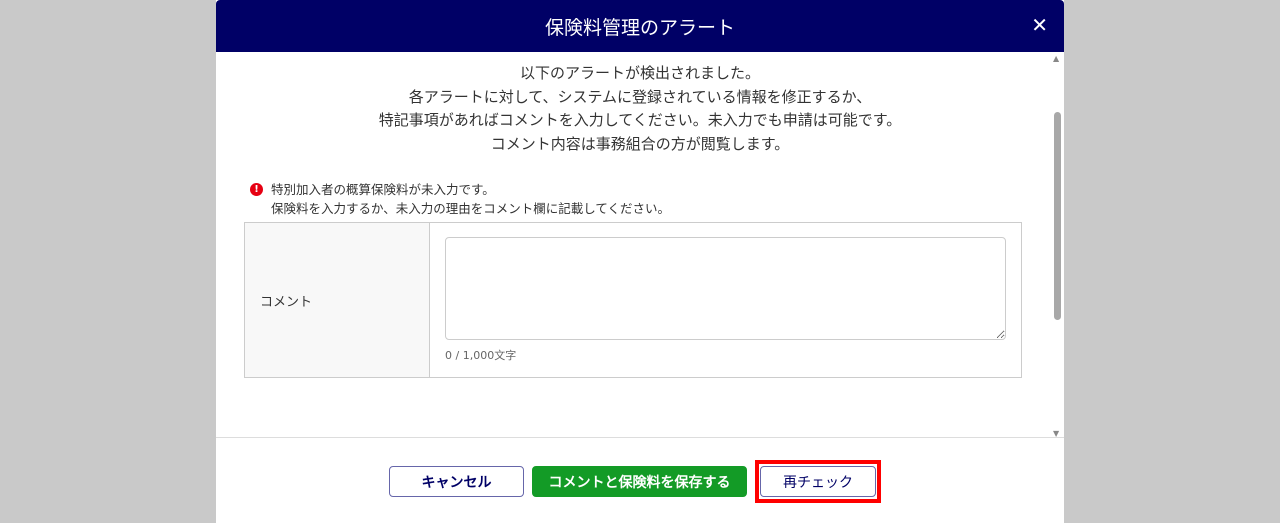  I want to click on dialog-title: 保険料管理のアラート, so click(639, 27).